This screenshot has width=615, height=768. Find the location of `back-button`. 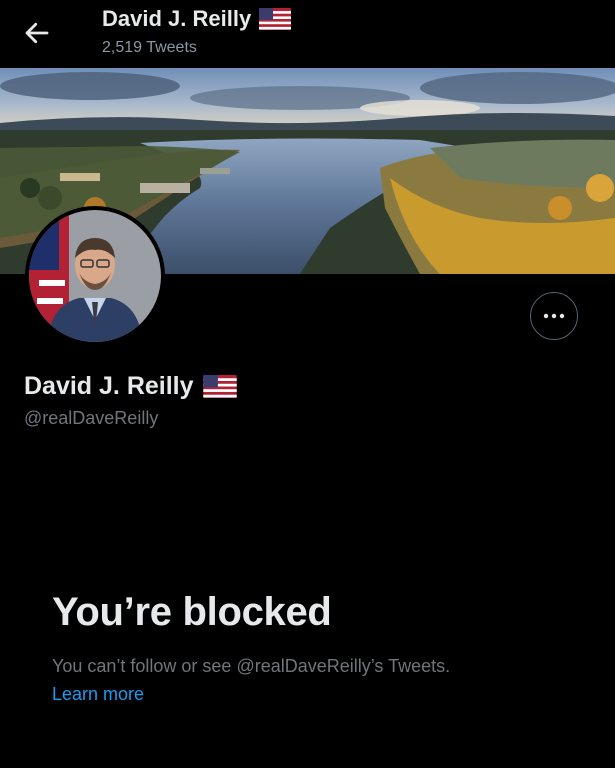

back-button is located at coordinates (37, 33).